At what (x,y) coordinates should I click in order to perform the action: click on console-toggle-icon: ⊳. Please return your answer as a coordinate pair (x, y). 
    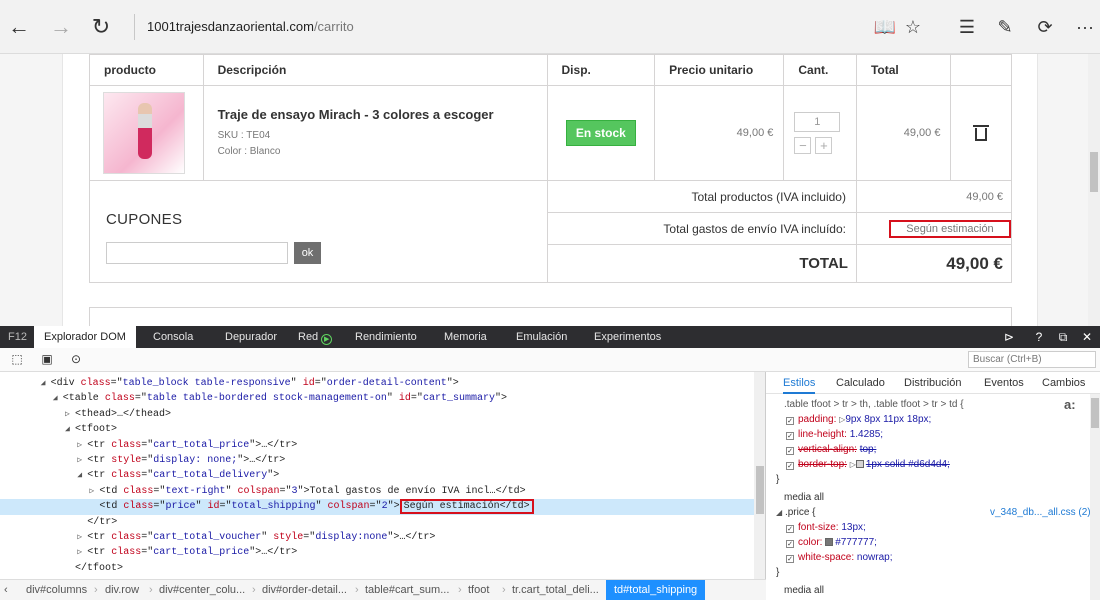
    Looking at the image, I should click on (1009, 337).